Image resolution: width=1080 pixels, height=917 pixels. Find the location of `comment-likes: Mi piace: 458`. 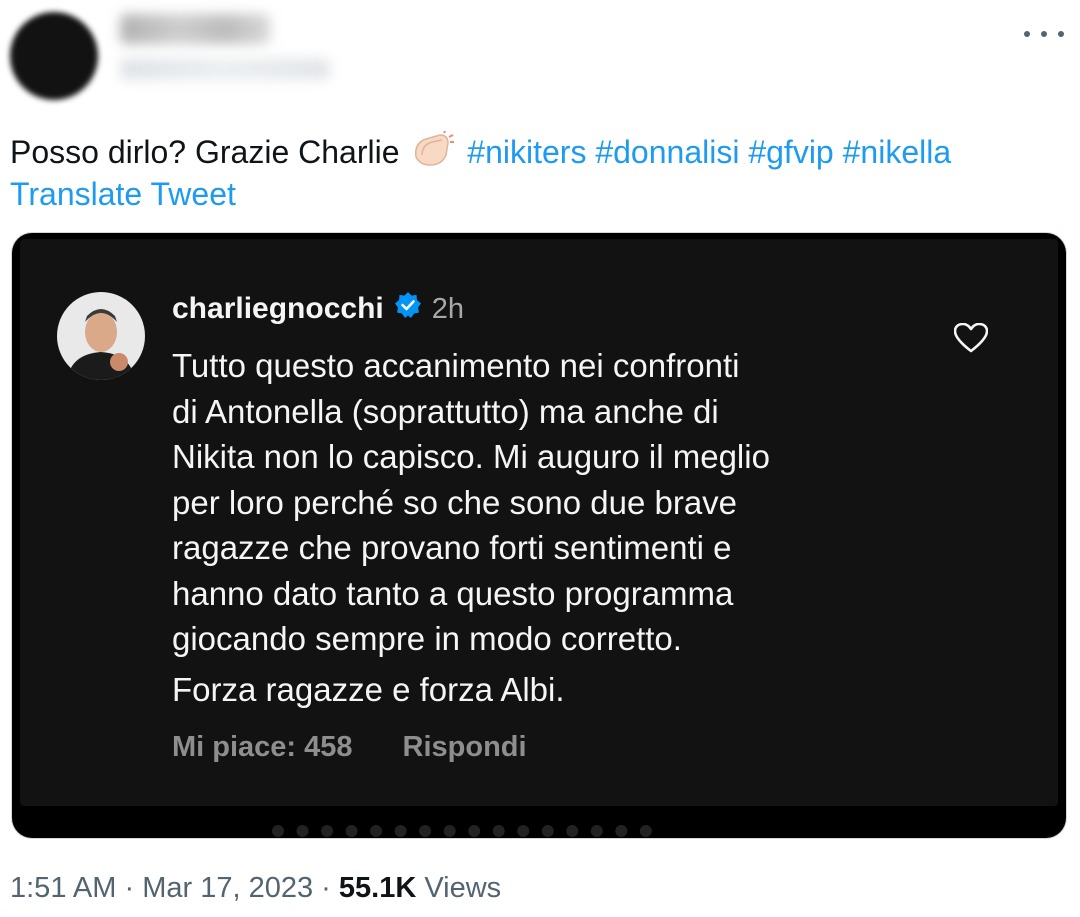

comment-likes: Mi piace: 458 is located at coordinates (262, 747).